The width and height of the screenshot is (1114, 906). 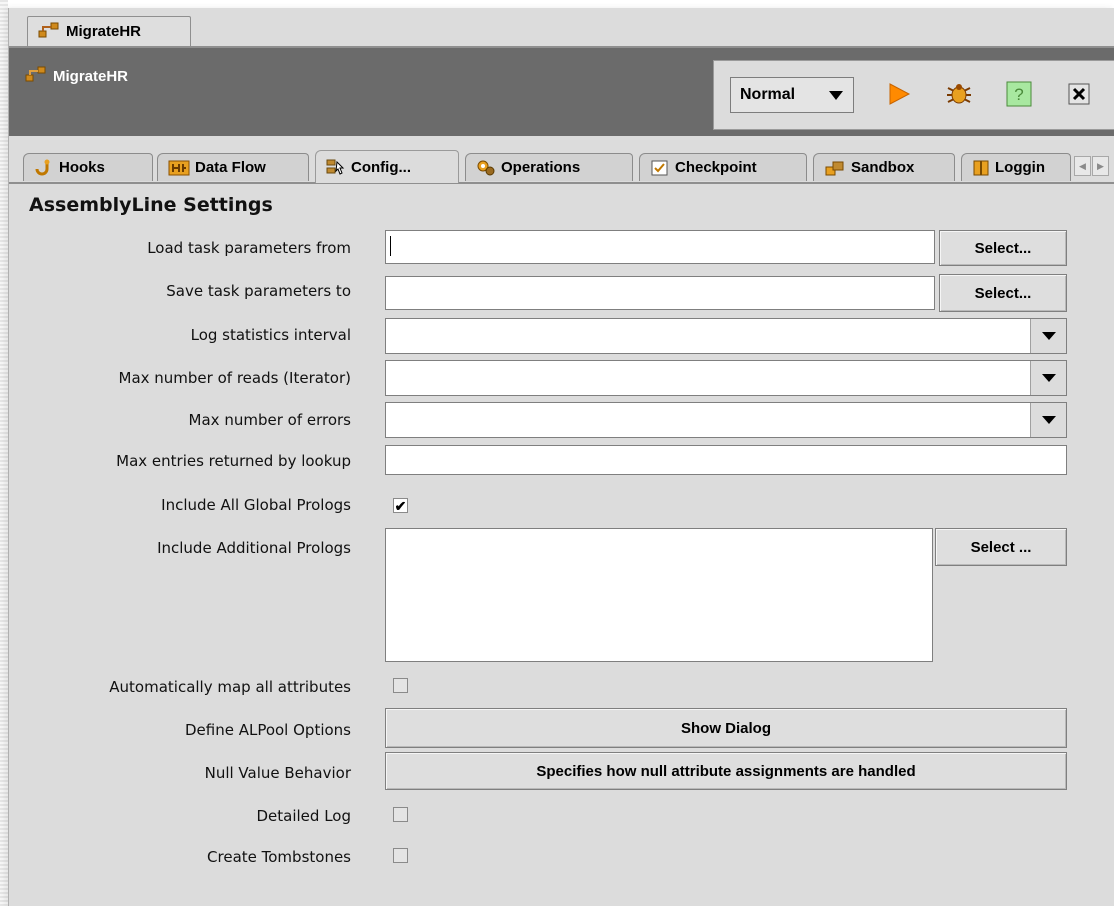 What do you see at coordinates (256, 505) in the screenshot?
I see `global-prologs-label: Include All Global Prologs` at bounding box center [256, 505].